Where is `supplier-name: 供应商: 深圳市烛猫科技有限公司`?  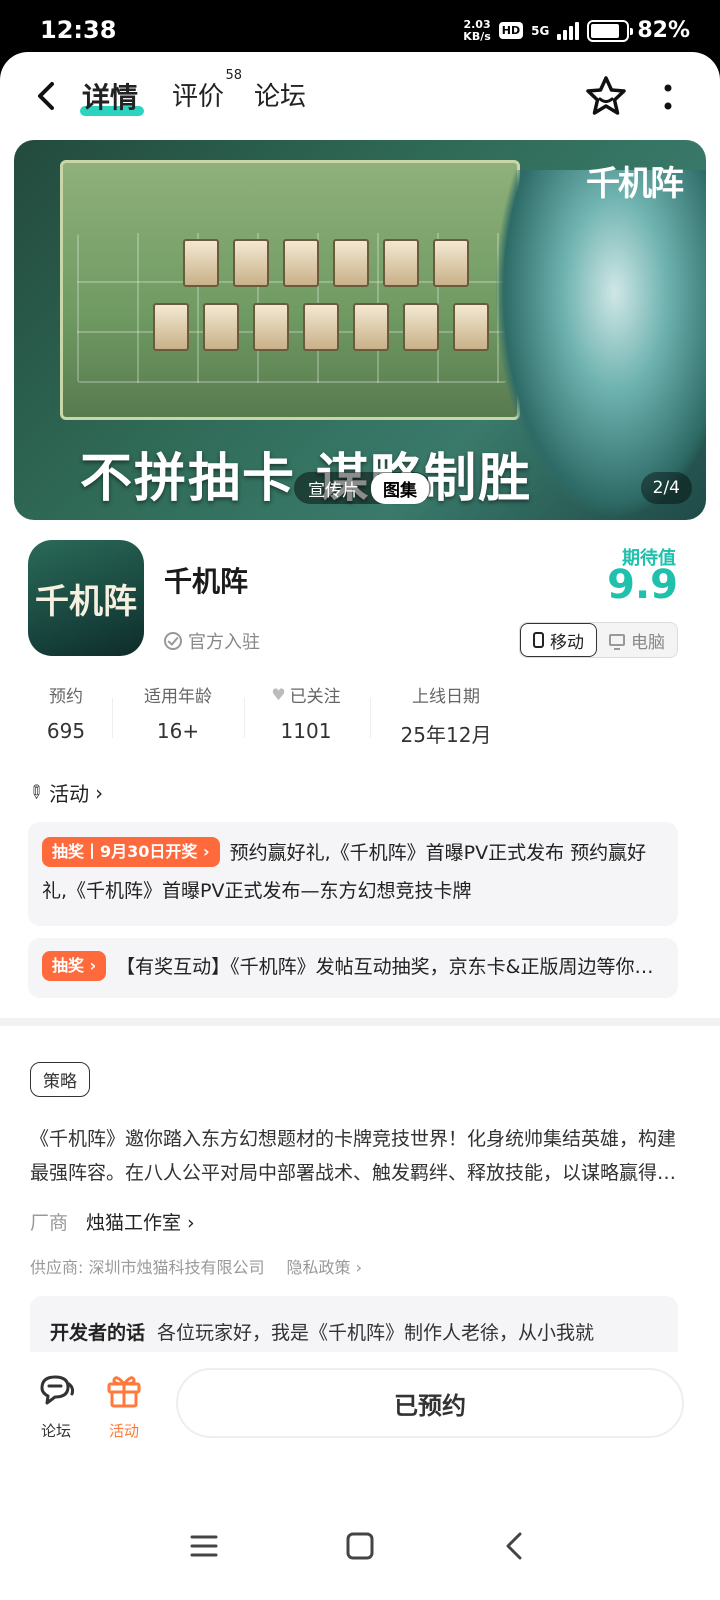 supplier-name: 供应商: 深圳市烛猫科技有限公司 is located at coordinates (147, 1267).